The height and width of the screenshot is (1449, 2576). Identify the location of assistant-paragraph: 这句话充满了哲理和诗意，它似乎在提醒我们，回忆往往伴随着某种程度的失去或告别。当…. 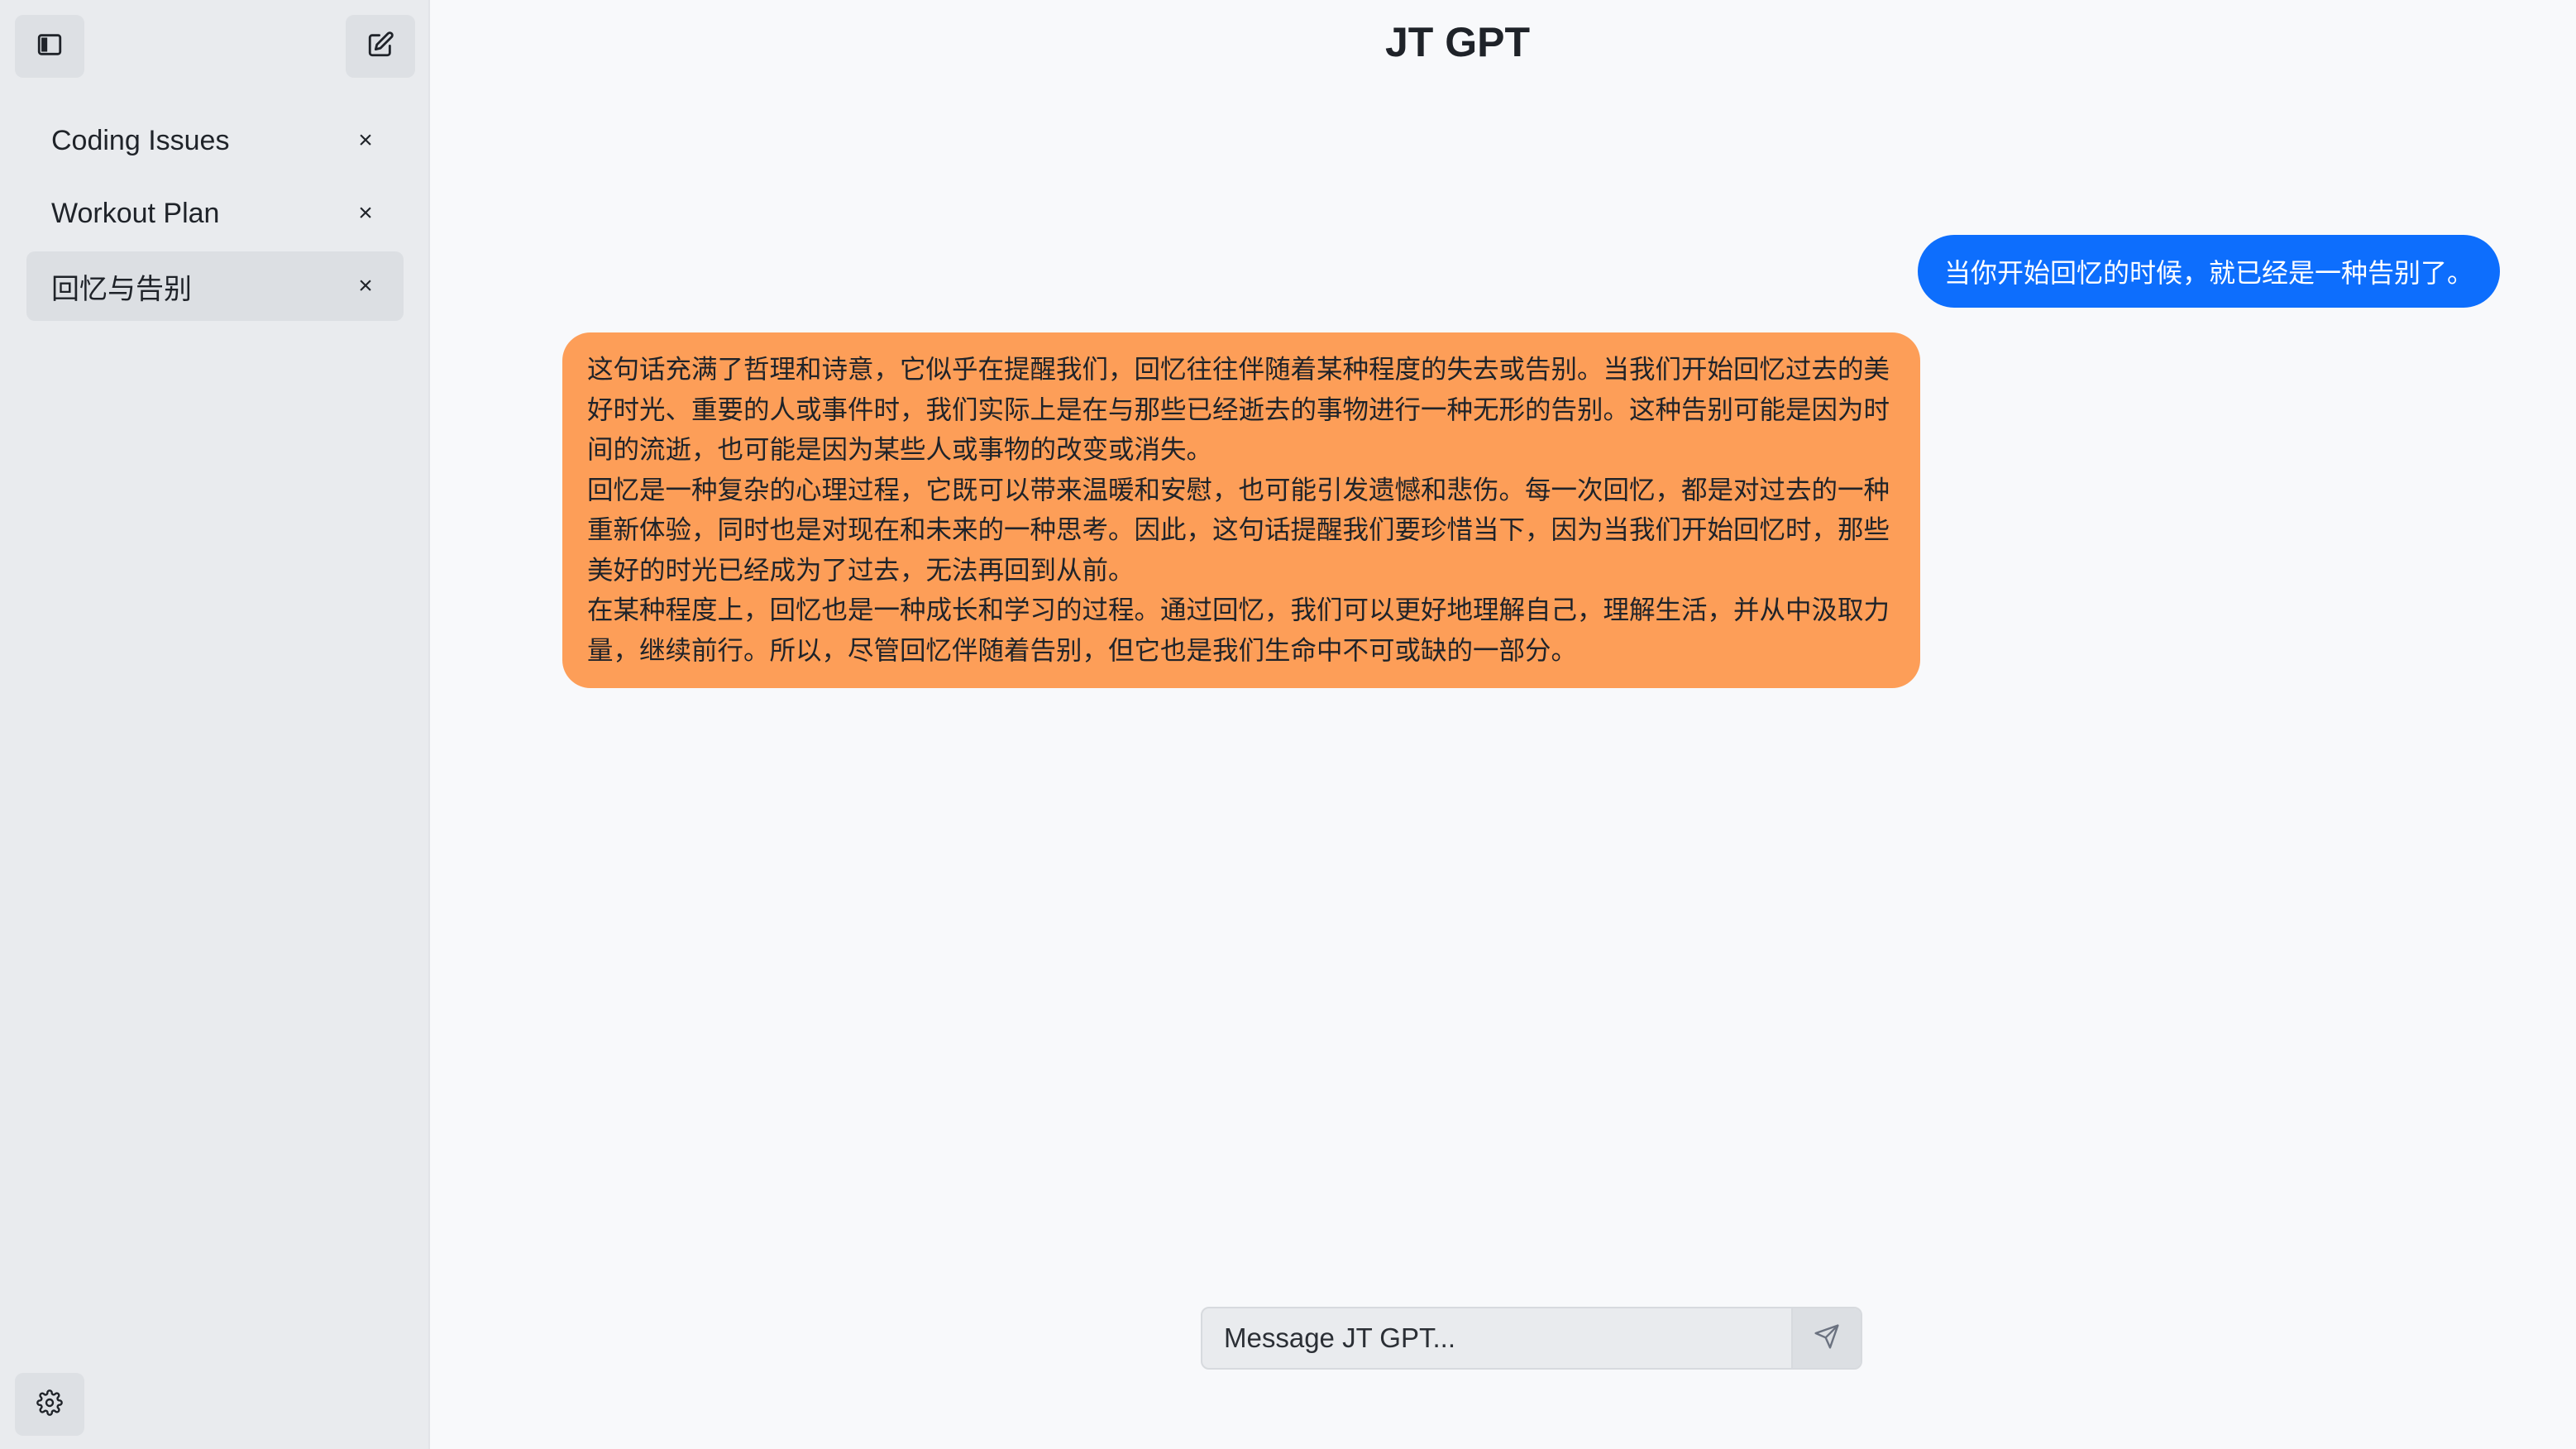
(1238, 409).